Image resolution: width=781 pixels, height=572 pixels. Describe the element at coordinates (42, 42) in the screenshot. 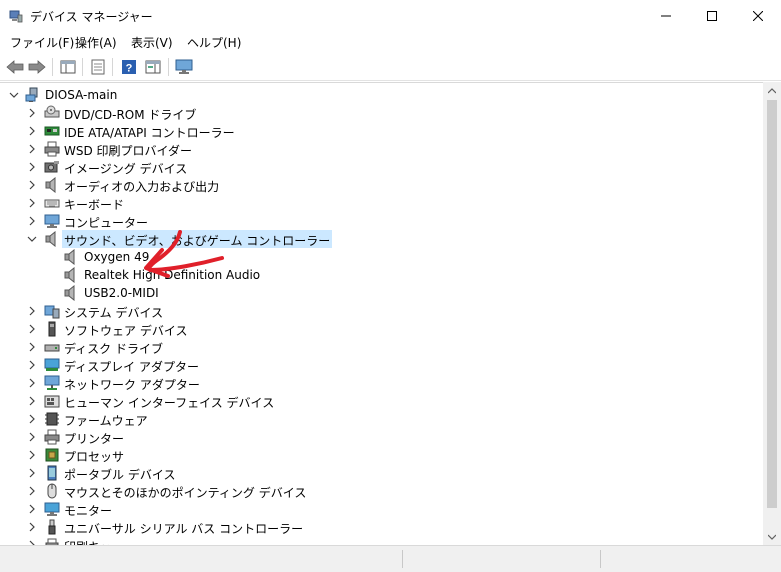

I see `menu-file: ファイル(F)` at that location.